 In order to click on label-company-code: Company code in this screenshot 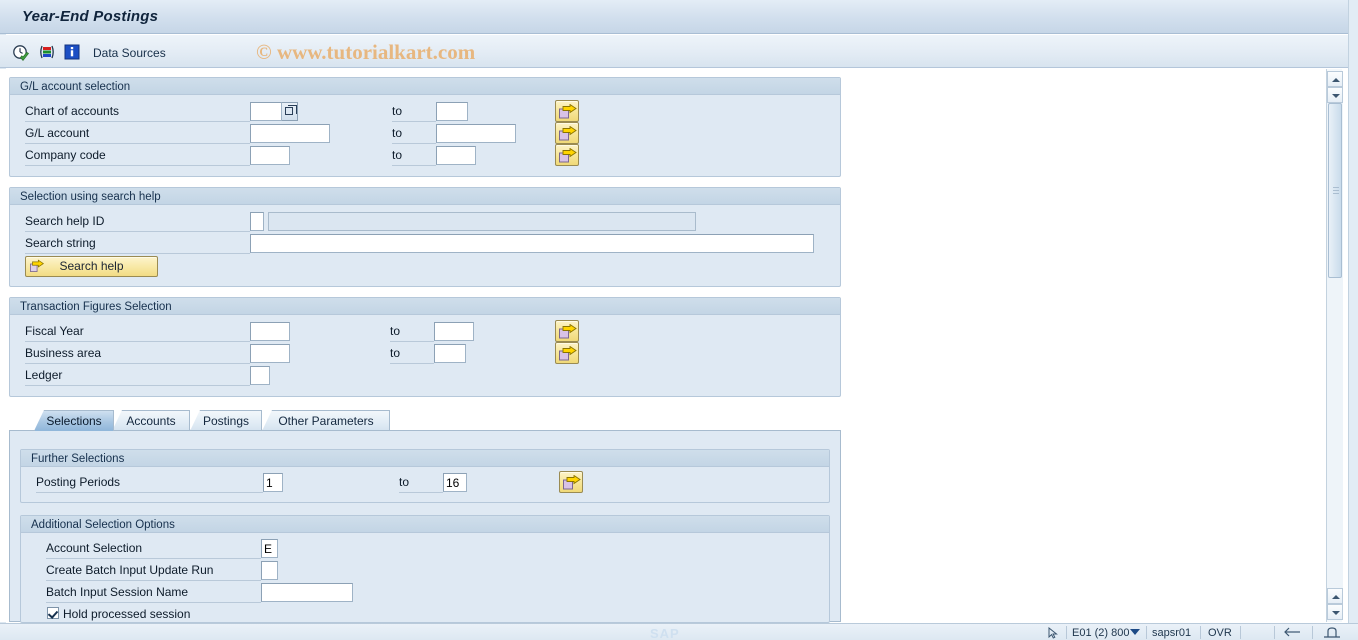, I will do `click(65, 155)`.